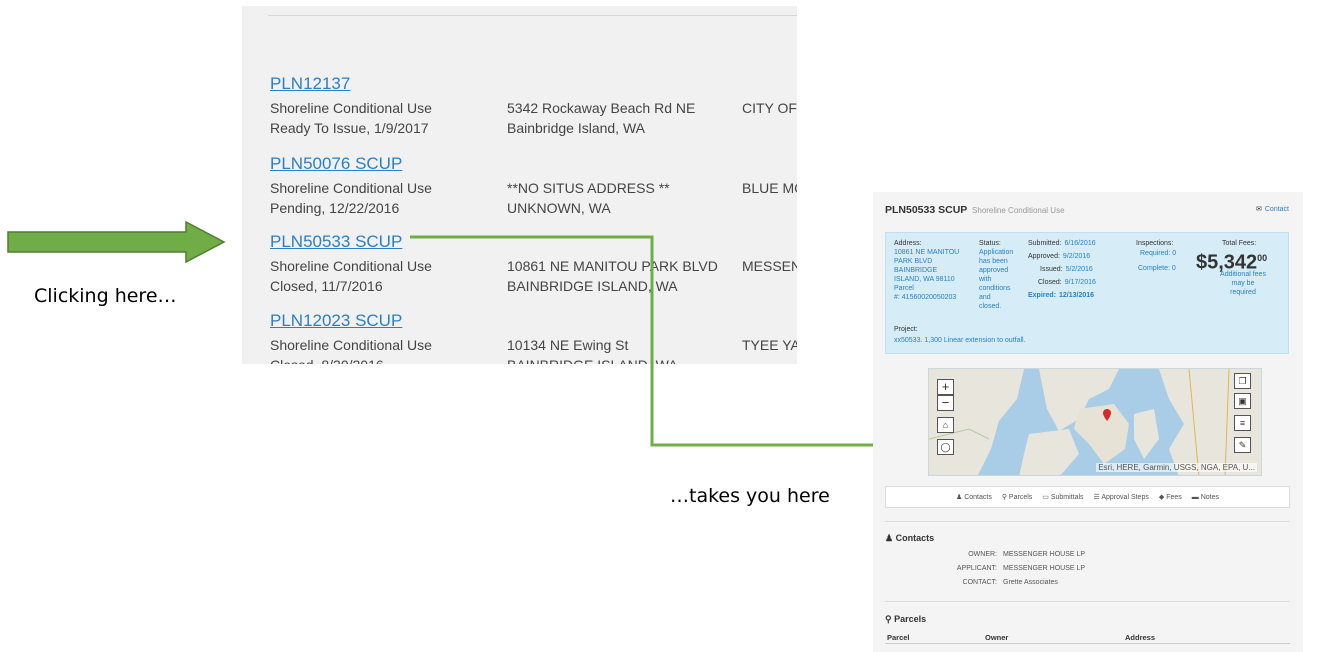  What do you see at coordinates (601, 108) in the screenshot?
I see `permit-address-line1: 5342 Rockaway Beach Rd NE` at bounding box center [601, 108].